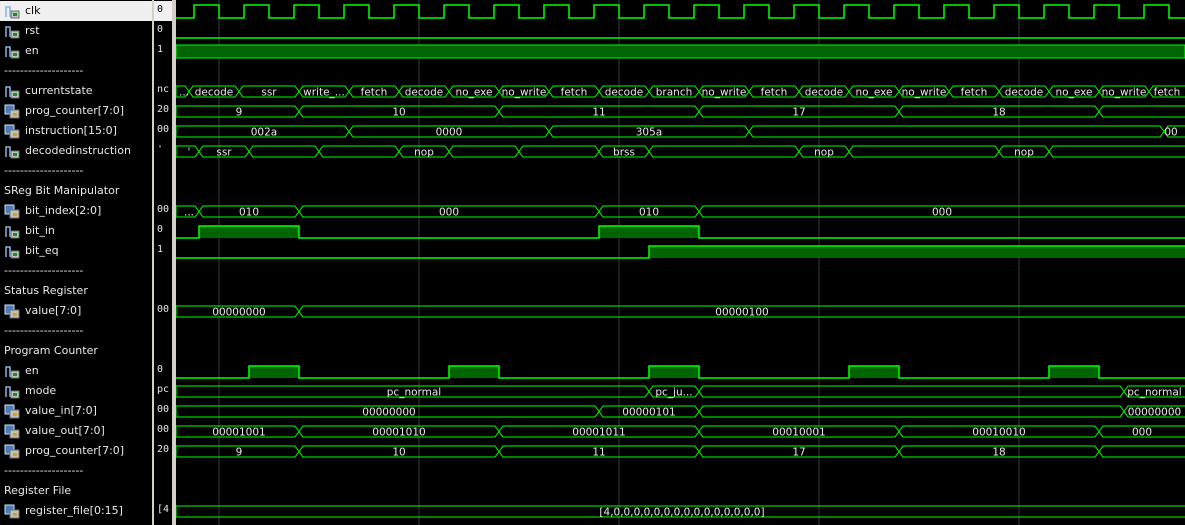 This screenshot has width=1185, height=525. What do you see at coordinates (32, 50) in the screenshot?
I see `signal-name: en` at bounding box center [32, 50].